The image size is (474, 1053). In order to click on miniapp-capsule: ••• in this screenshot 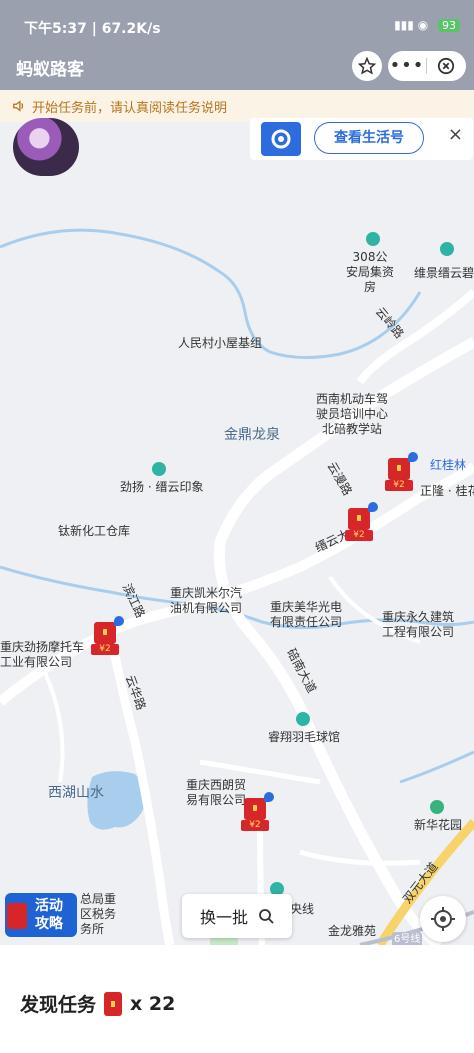, I will do `click(427, 66)`.